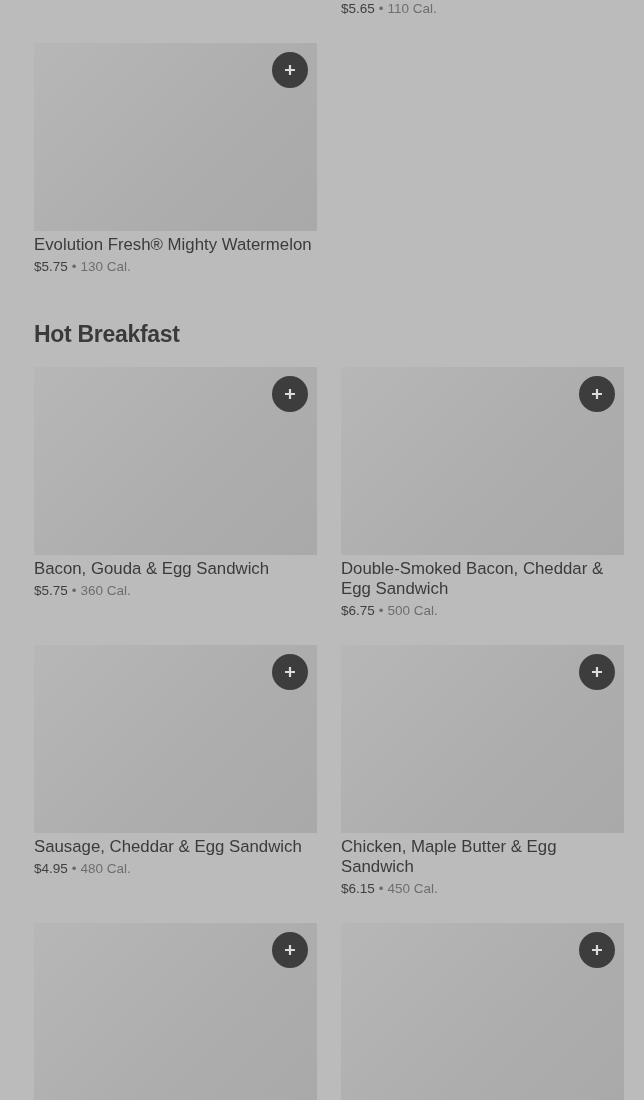 This screenshot has height=1100, width=644. I want to click on item-price: $6.15, so click(358, 889).